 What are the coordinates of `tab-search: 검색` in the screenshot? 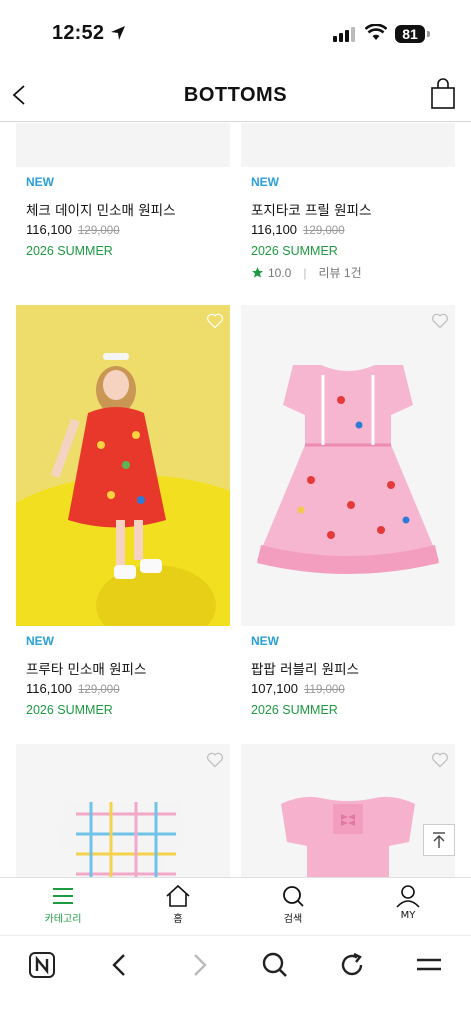 It's located at (293, 904).